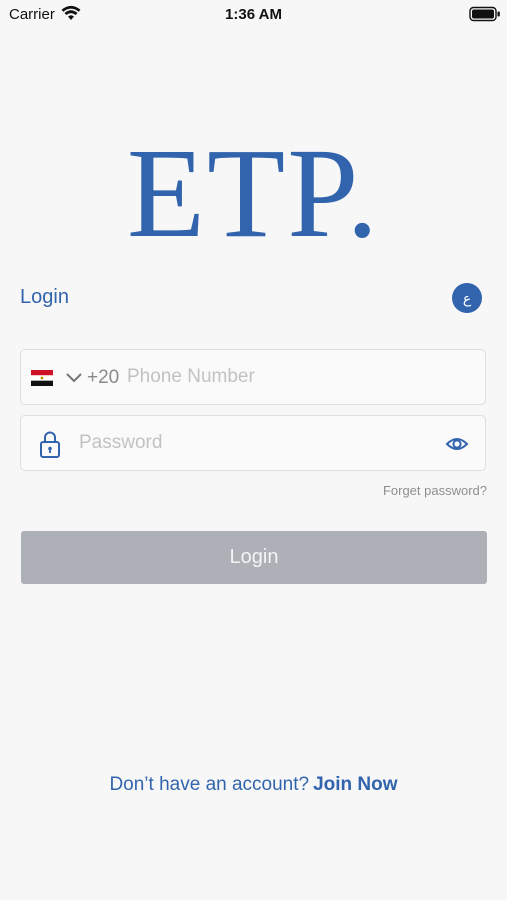  What do you see at coordinates (467, 298) in the screenshot?
I see `language-toggle-button: ع` at bounding box center [467, 298].